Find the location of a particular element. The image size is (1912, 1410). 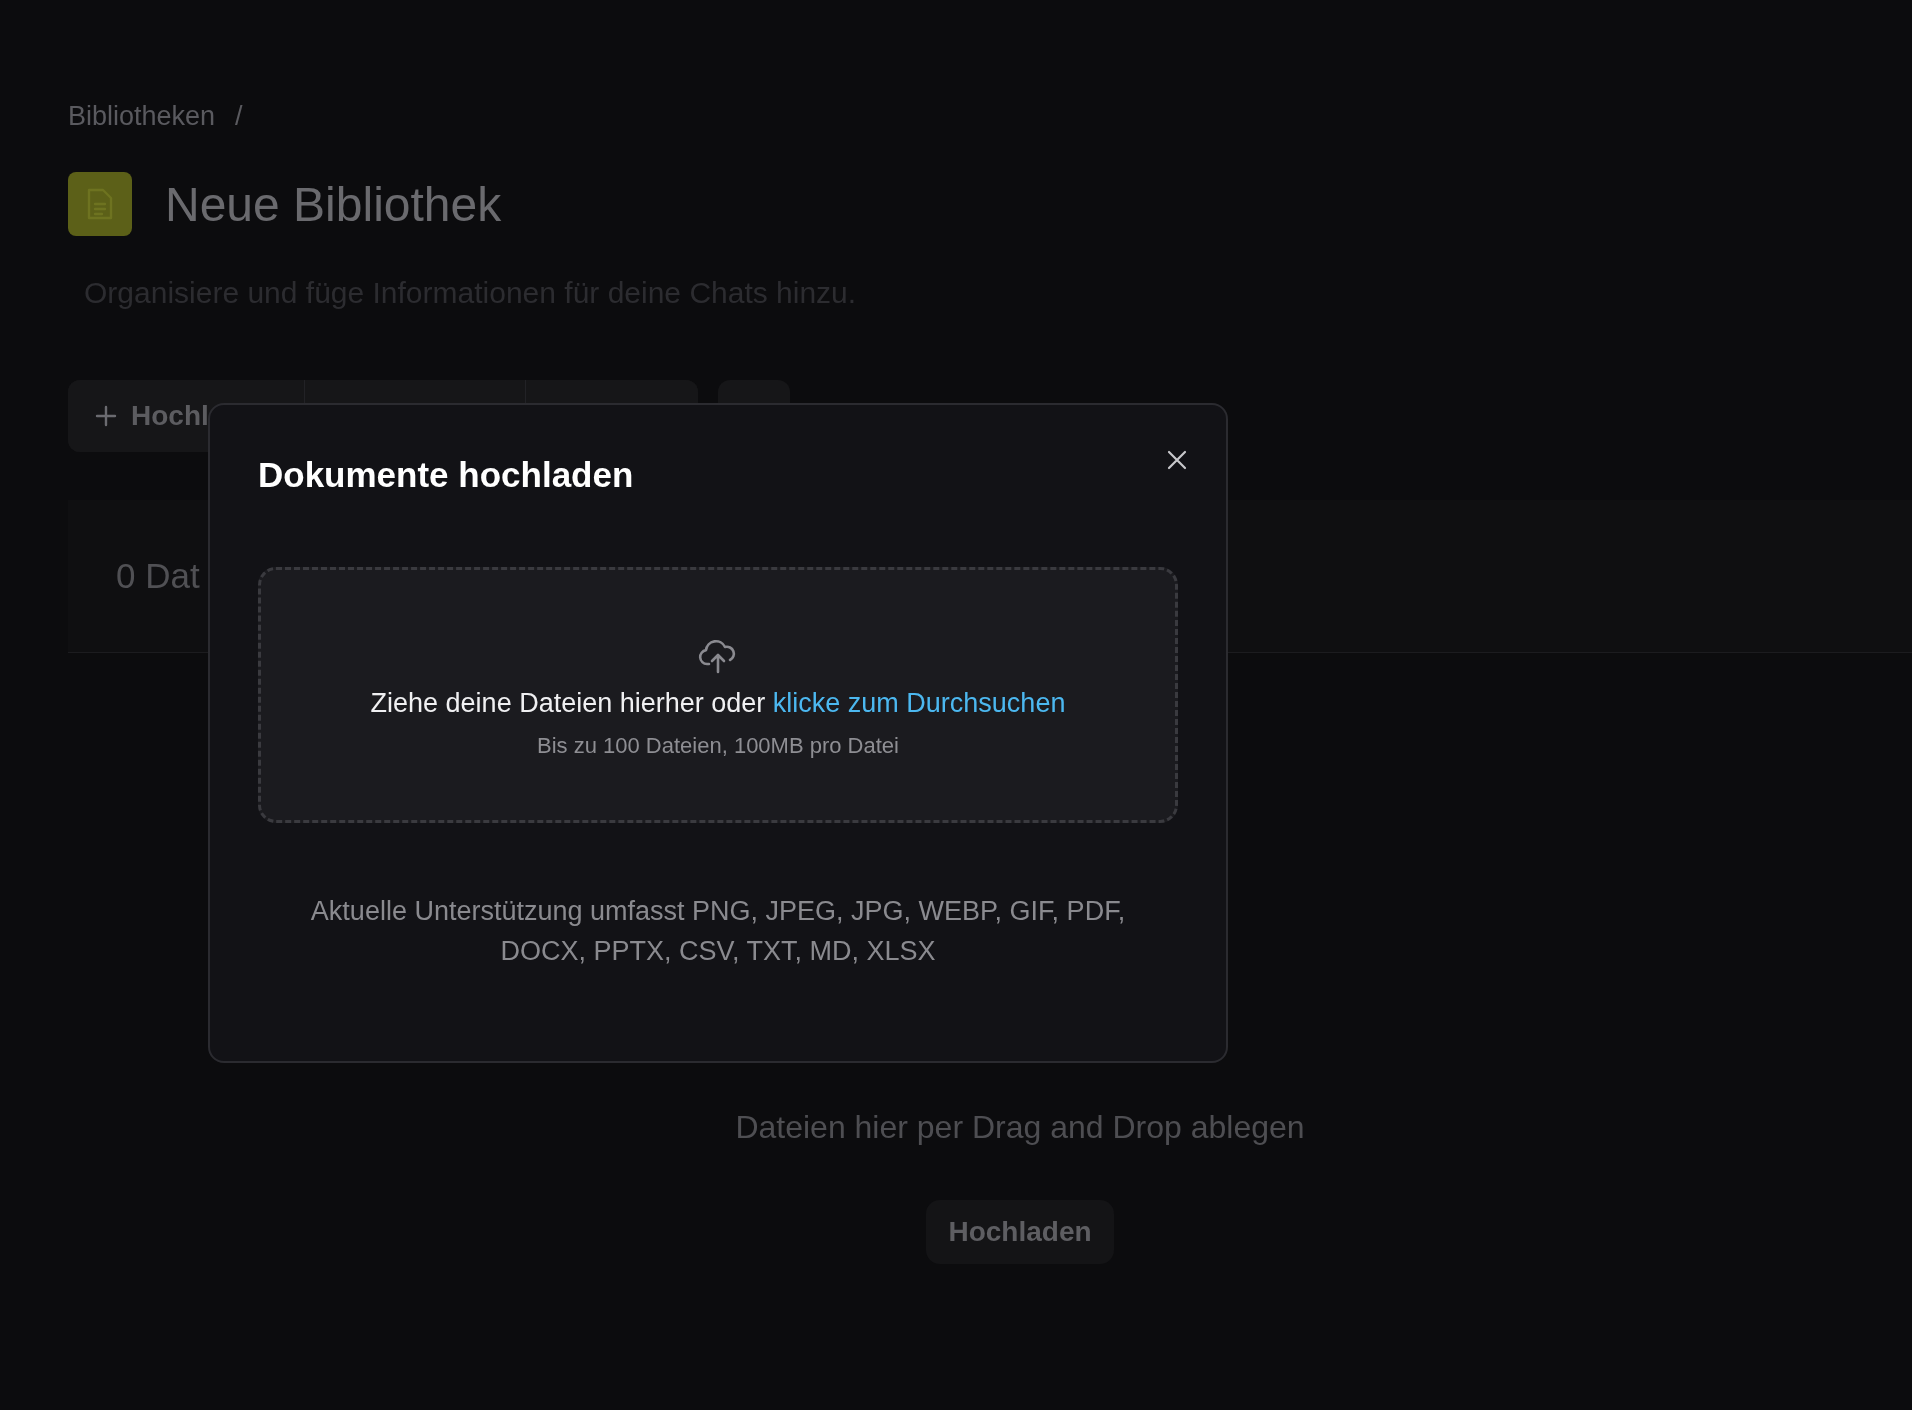

upload-limits: Bis zu 100 Dateien, 100MB pro Datei is located at coordinates (718, 746).